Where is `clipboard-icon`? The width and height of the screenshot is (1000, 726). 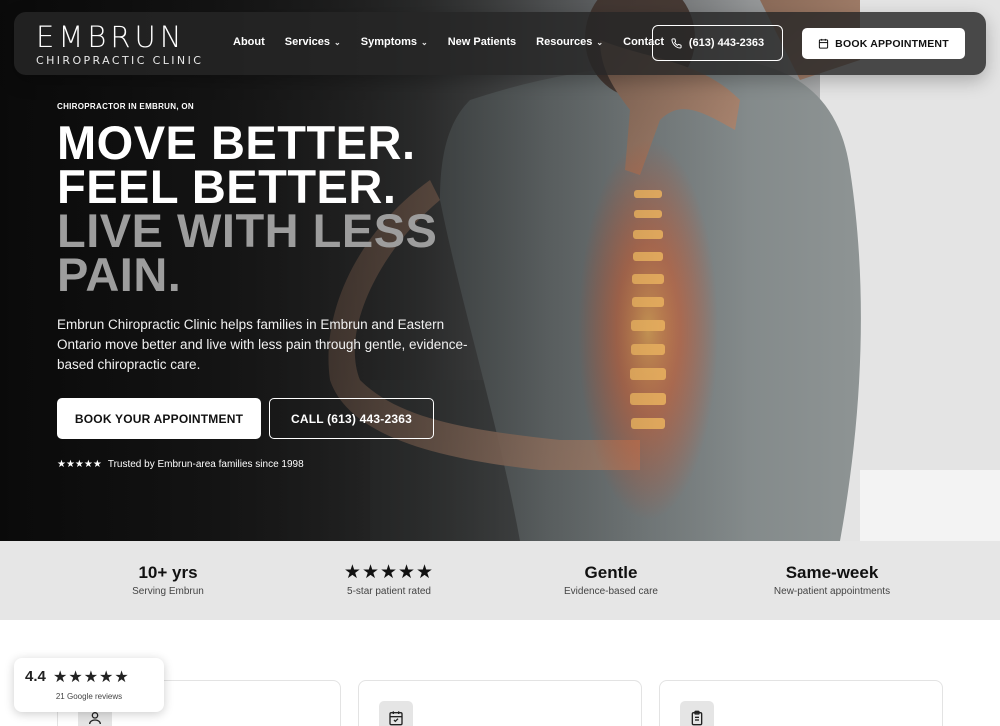 clipboard-icon is located at coordinates (697, 713).